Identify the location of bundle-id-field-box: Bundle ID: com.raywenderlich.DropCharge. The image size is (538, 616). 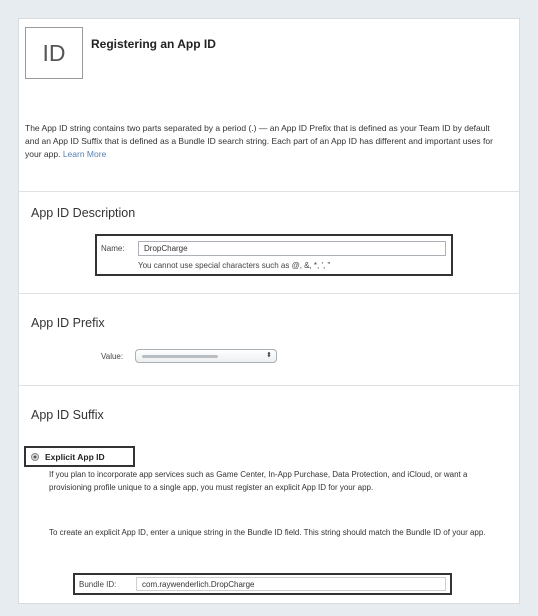
(262, 584).